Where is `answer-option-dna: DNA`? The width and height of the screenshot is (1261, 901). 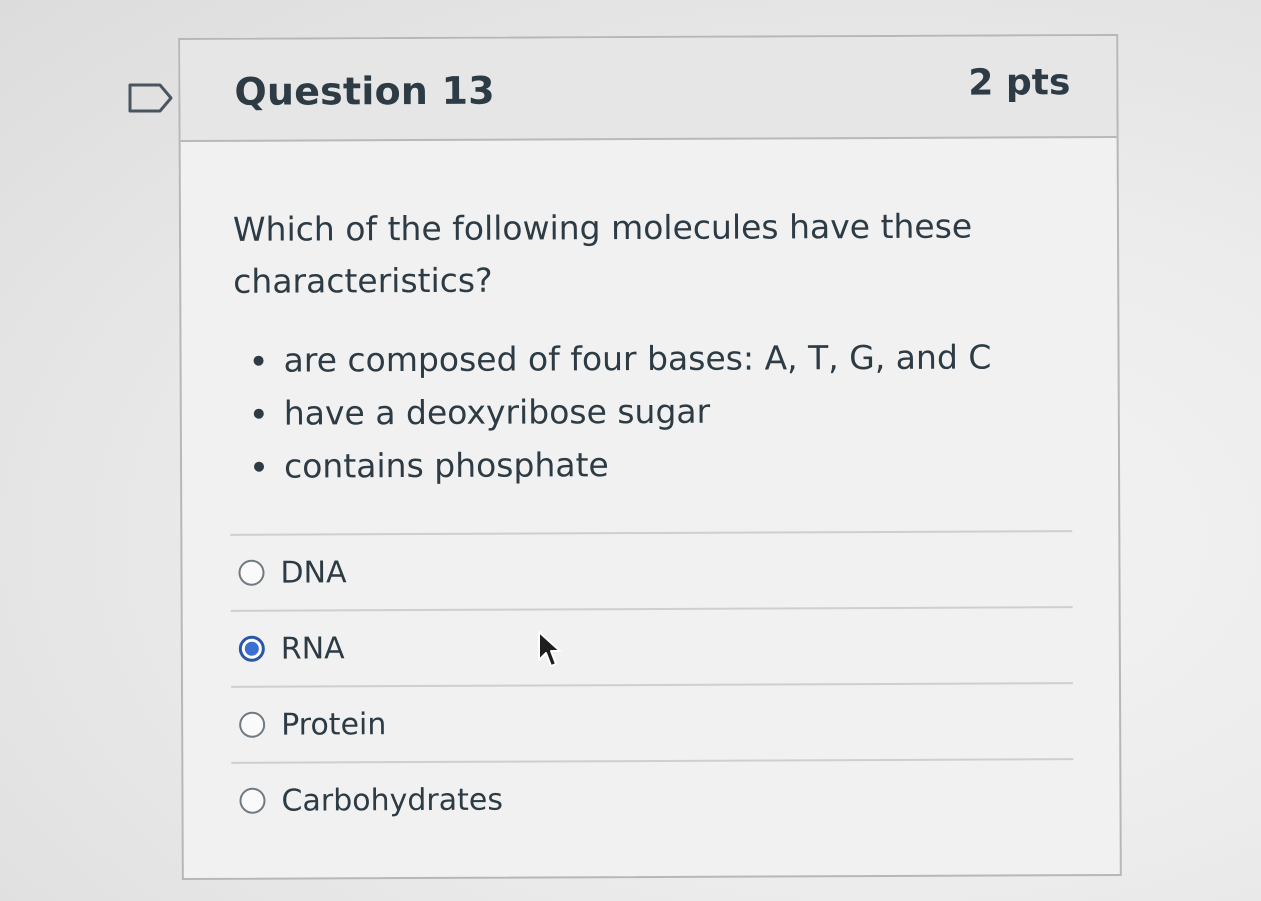 answer-option-dna: DNA is located at coordinates (651, 571).